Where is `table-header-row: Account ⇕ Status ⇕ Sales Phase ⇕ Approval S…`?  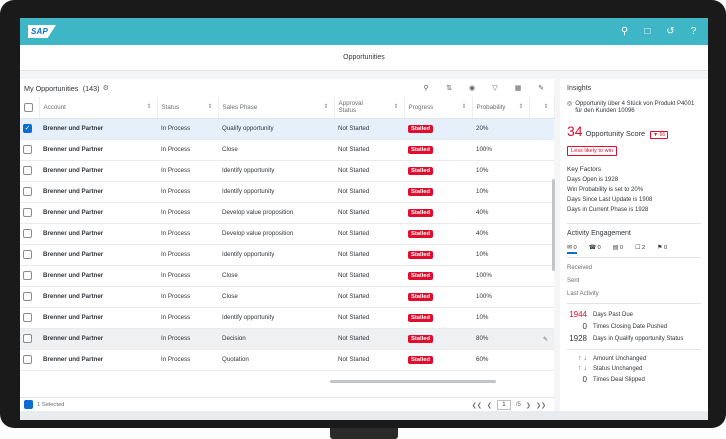 table-header-row: Account ⇕ Status ⇕ Sales Phase ⇕ Approval S… is located at coordinates (287, 108).